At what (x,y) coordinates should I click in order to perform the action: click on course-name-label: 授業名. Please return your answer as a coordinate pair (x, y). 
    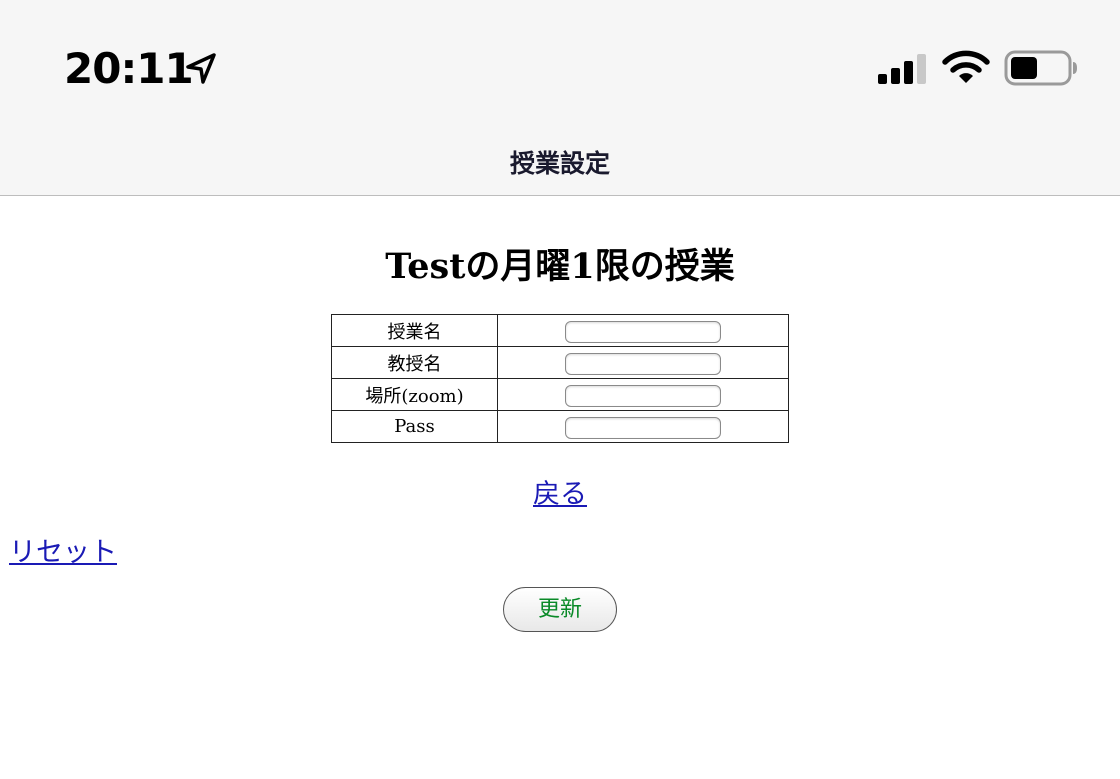
    Looking at the image, I should click on (414, 330).